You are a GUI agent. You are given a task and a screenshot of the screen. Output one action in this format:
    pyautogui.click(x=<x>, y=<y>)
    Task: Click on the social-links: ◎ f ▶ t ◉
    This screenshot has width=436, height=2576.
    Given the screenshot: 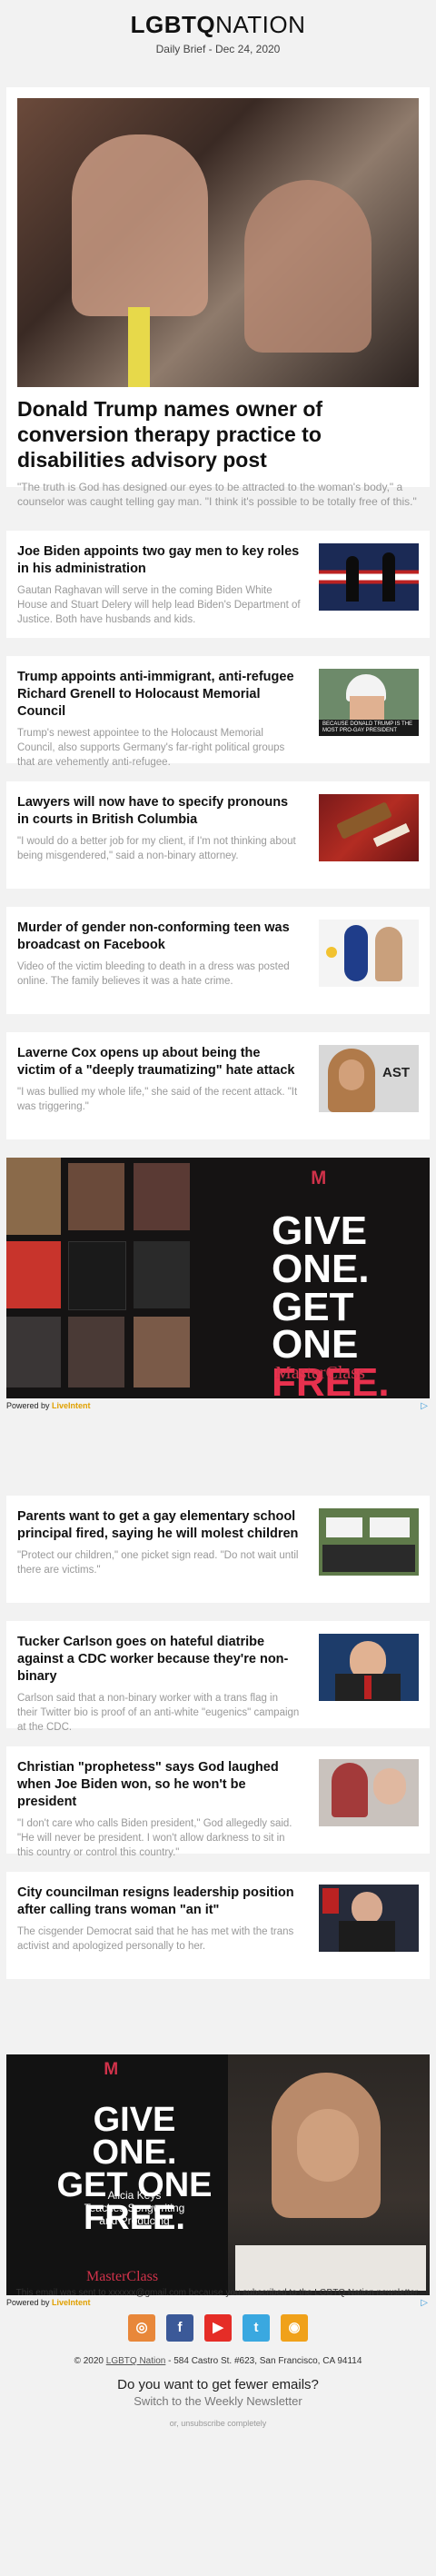 What is the action you would take?
    pyautogui.click(x=218, y=2328)
    